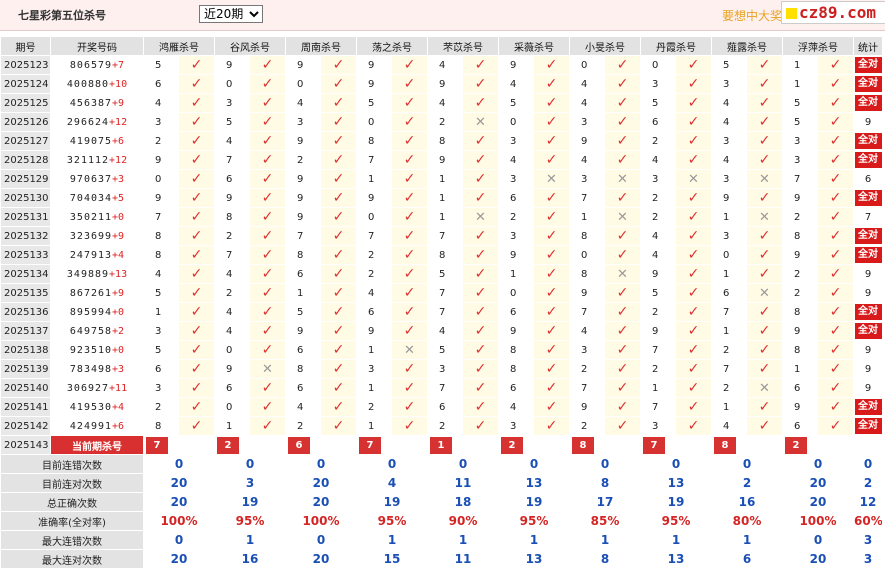 This screenshot has width=885, height=569. I want to click on promo-text: 要想中大奖, so click(752, 15).